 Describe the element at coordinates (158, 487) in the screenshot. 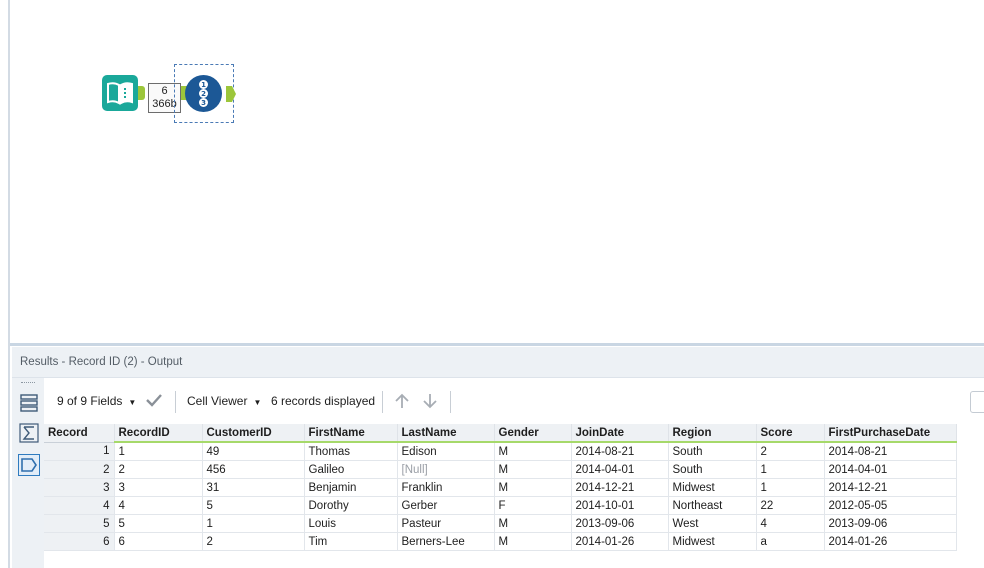

I see `table-cell: 3` at that location.